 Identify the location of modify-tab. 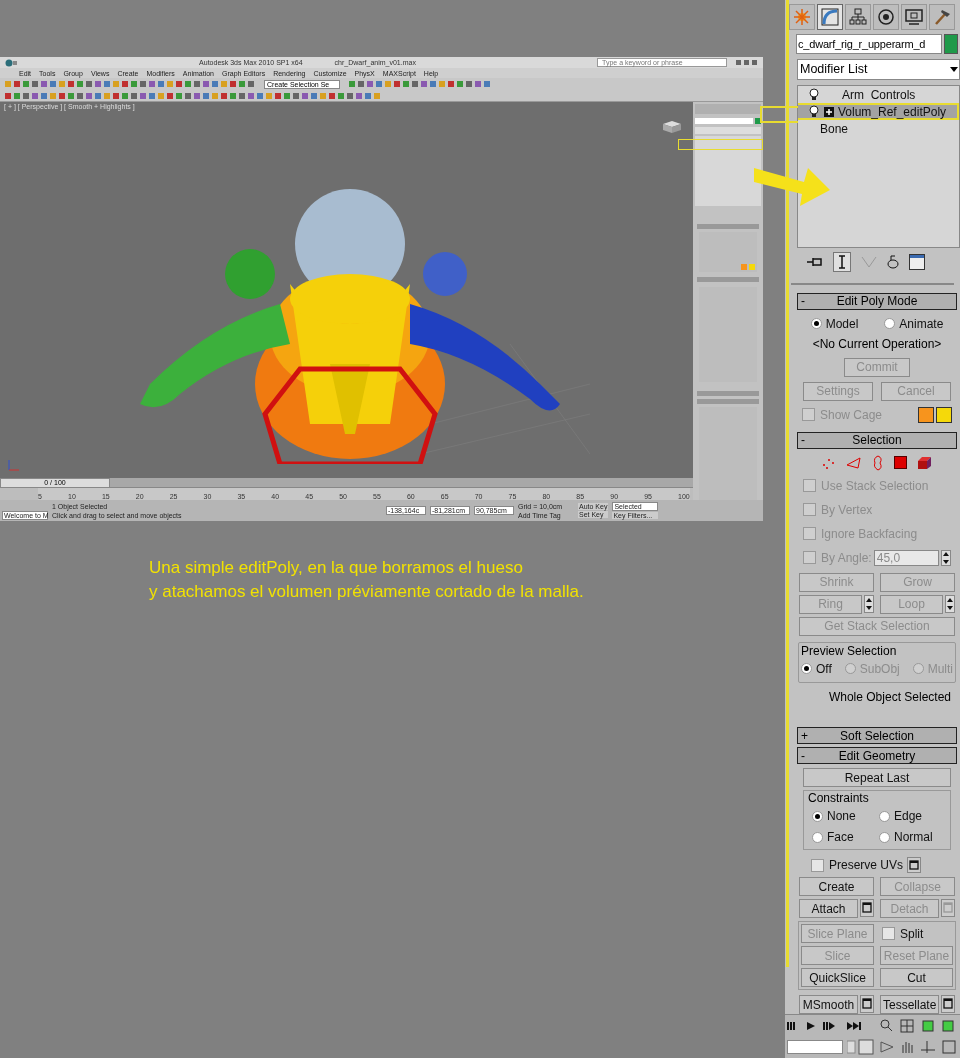
(830, 17).